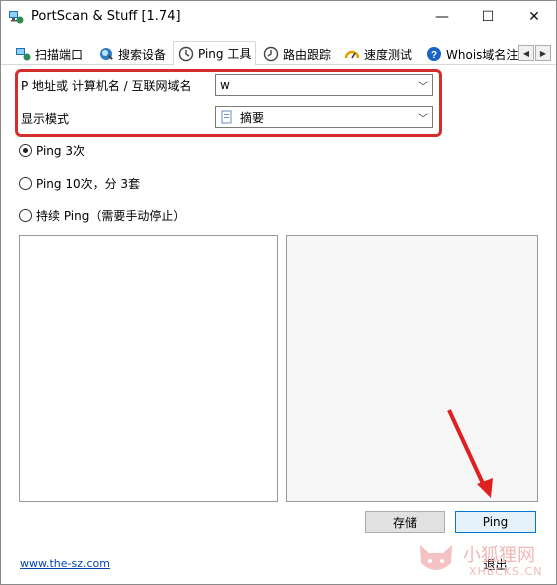 The width and height of the screenshot is (557, 585). I want to click on help-circle-icon: ?, so click(434, 54).